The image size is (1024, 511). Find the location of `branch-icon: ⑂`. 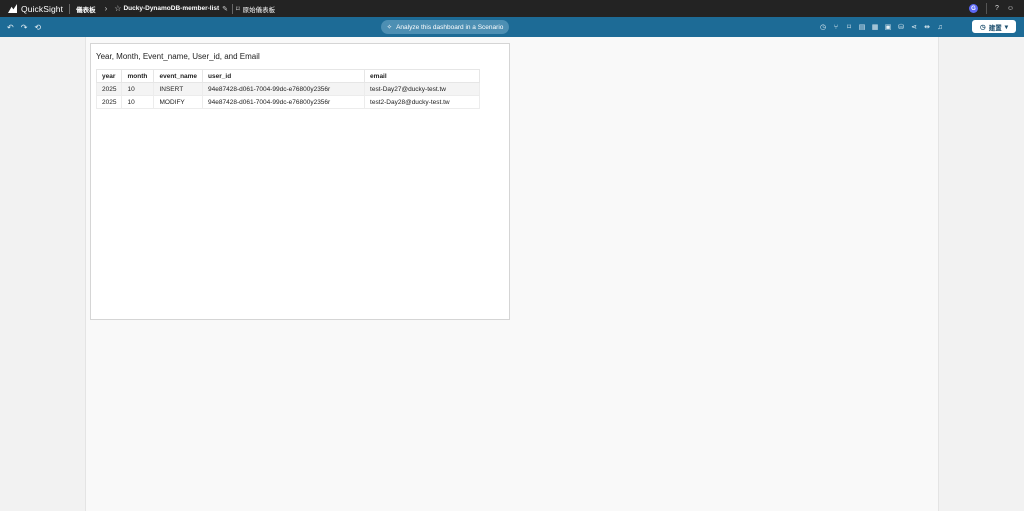

branch-icon: ⑂ is located at coordinates (836, 27).